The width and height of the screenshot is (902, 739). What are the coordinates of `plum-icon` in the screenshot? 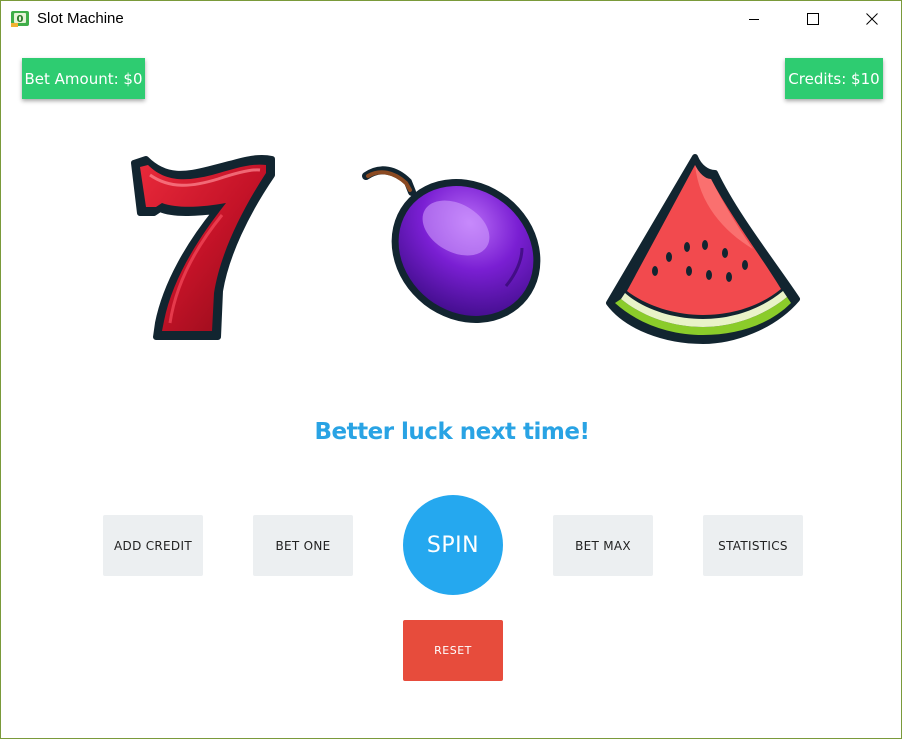 It's located at (451, 244).